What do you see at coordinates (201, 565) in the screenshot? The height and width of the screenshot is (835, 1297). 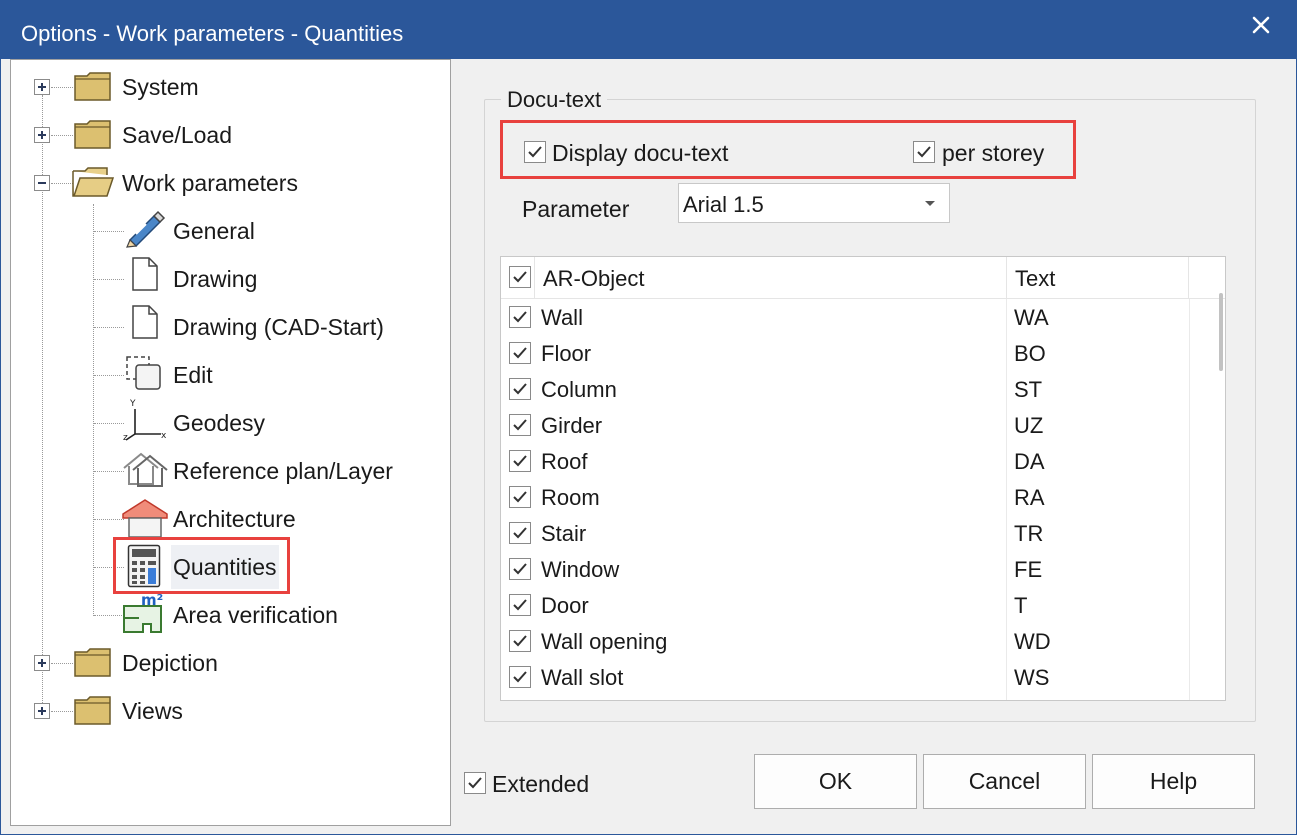 I see `quantities-highlight-frame` at bounding box center [201, 565].